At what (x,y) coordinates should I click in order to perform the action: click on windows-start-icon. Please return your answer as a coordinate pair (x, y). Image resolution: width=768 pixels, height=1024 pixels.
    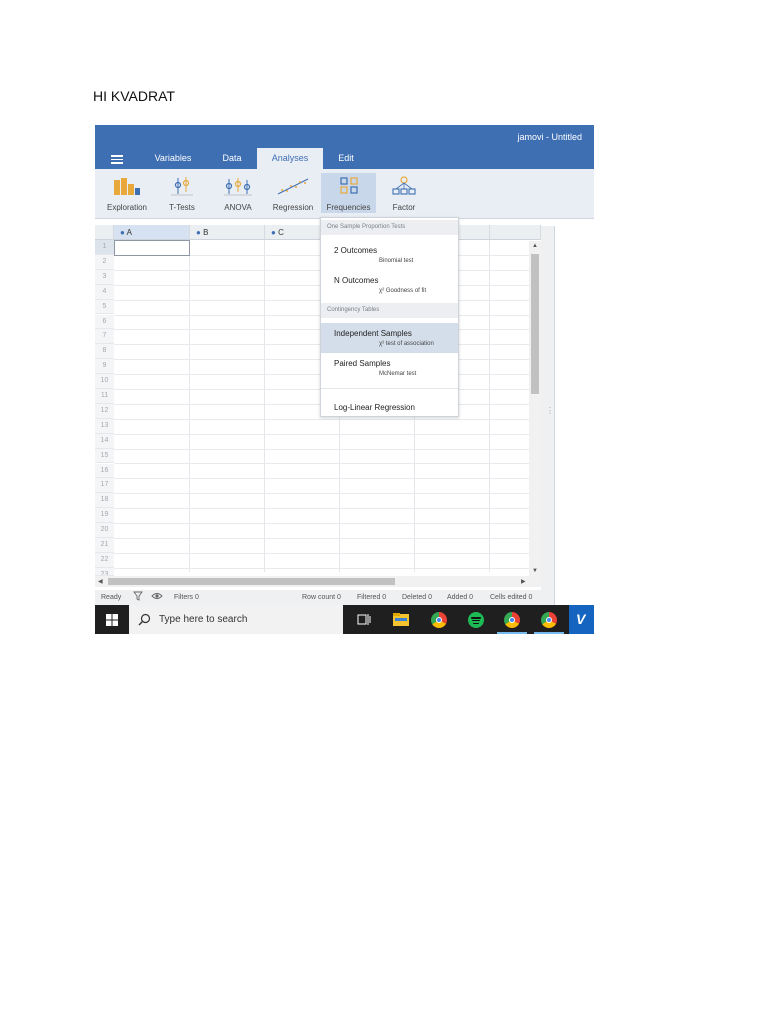
    Looking at the image, I should click on (112, 620).